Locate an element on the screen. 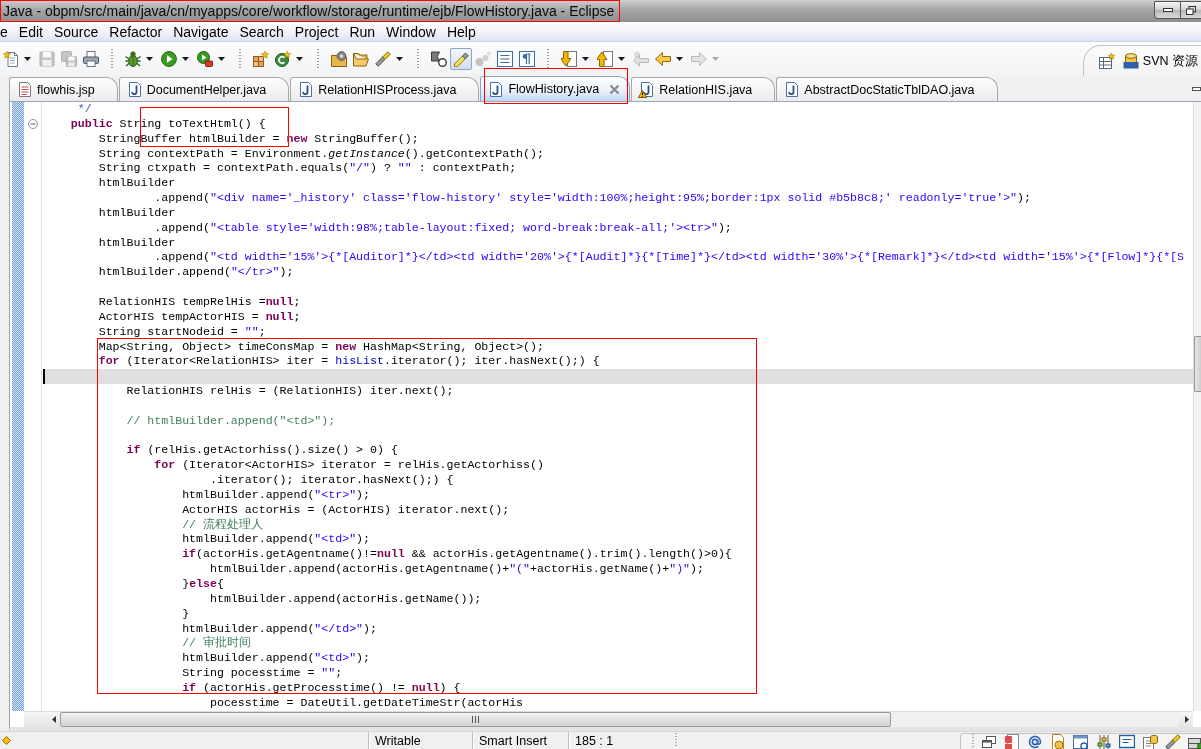 The height and width of the screenshot is (749, 1201). code-line: if (relHis.getActorhiss().size() > 0) { is located at coordinates (262, 451).